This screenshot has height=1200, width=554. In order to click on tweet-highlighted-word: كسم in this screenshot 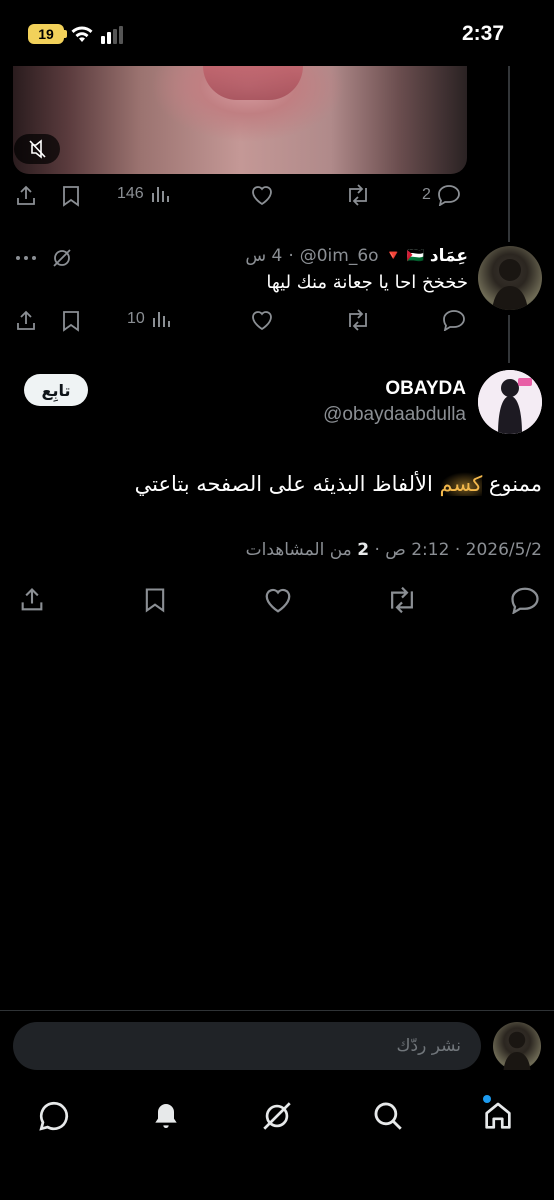, I will do `click(461, 484)`.